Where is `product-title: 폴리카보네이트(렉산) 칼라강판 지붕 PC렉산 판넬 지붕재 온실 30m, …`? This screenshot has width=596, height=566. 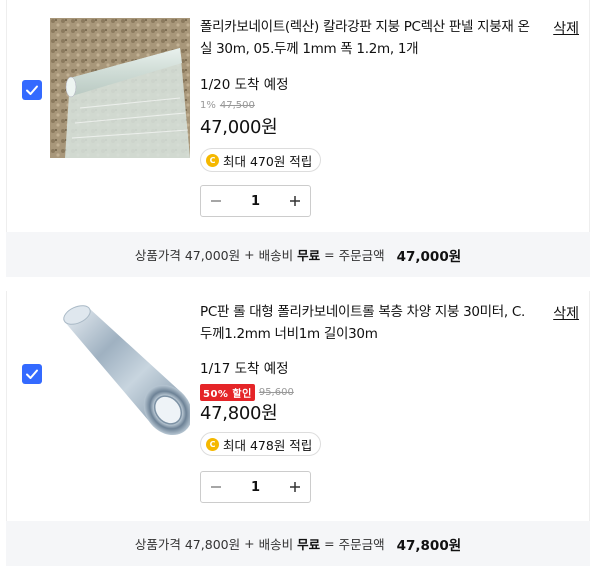
product-title: 폴리카보네이트(렉산) 칼라강판 지붕 PC렉산 판넬 지붕재 온실 30m, … is located at coordinates (370, 38).